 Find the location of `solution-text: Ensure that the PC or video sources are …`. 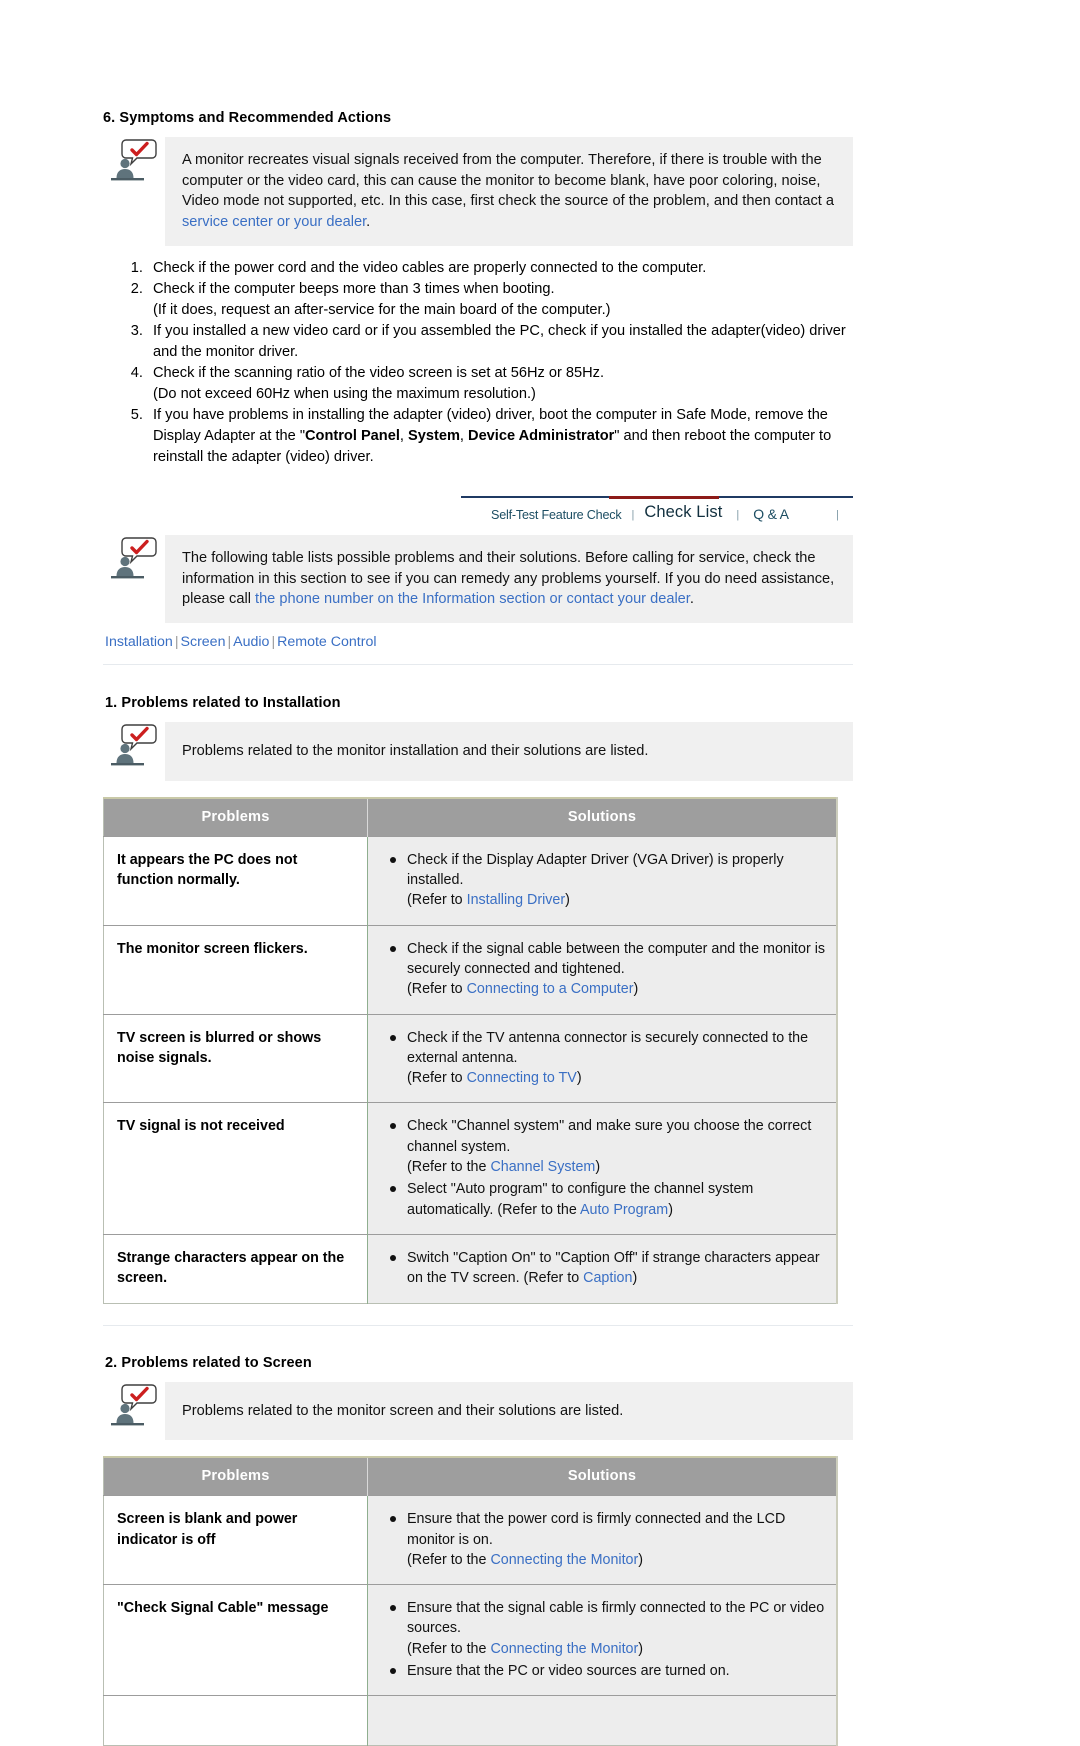

solution-text: Ensure that the PC or video sources are … is located at coordinates (568, 1671).